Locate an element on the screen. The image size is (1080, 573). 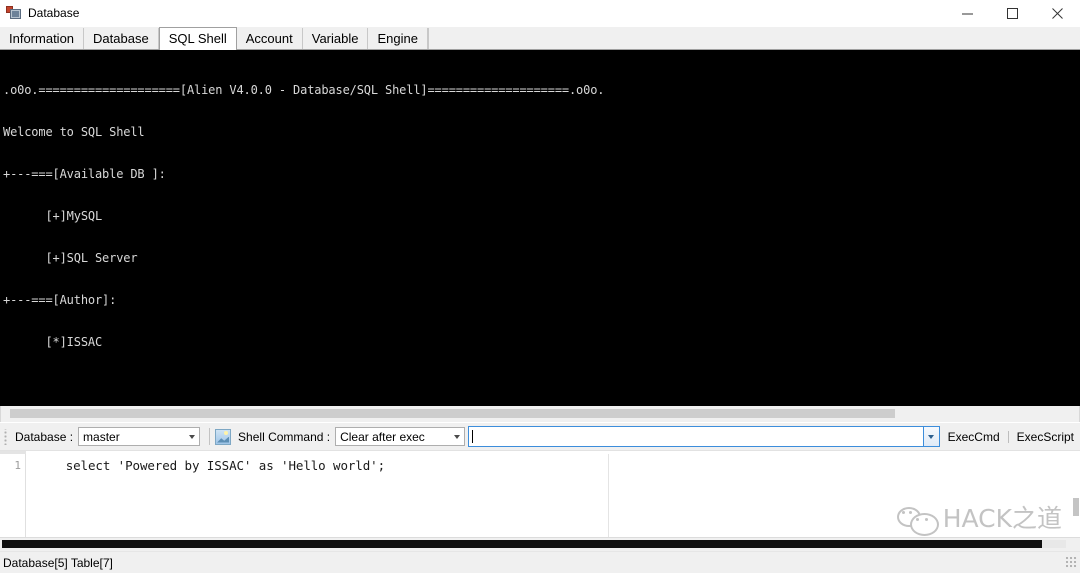
database-label: Database : is located at coordinates (44, 436).